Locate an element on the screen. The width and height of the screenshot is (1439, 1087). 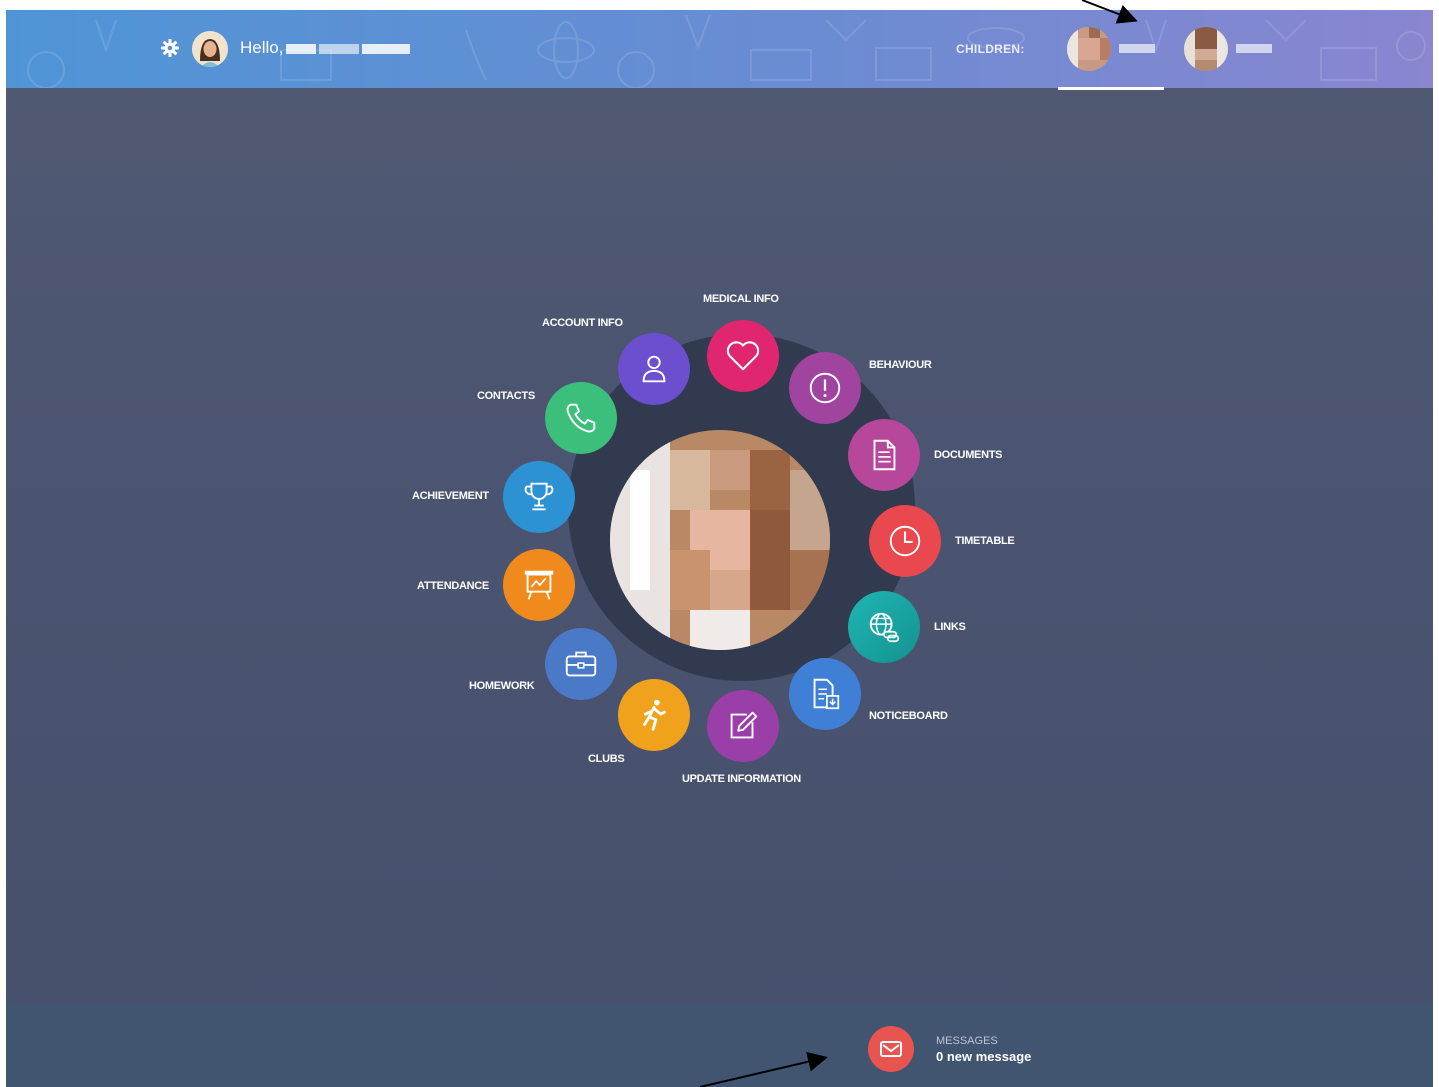
contacts-button is located at coordinates (581, 418).